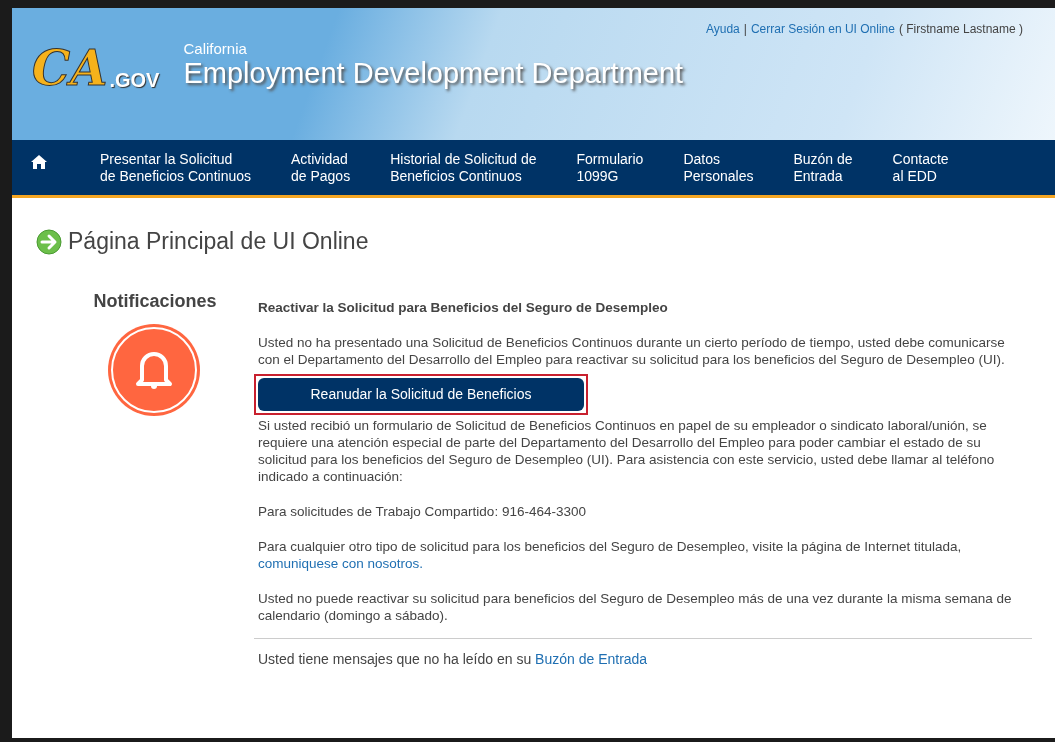 Image resolution: width=1055 pixels, height=754 pixels. Describe the element at coordinates (49, 241) in the screenshot. I see `arrow-right-icon` at that location.